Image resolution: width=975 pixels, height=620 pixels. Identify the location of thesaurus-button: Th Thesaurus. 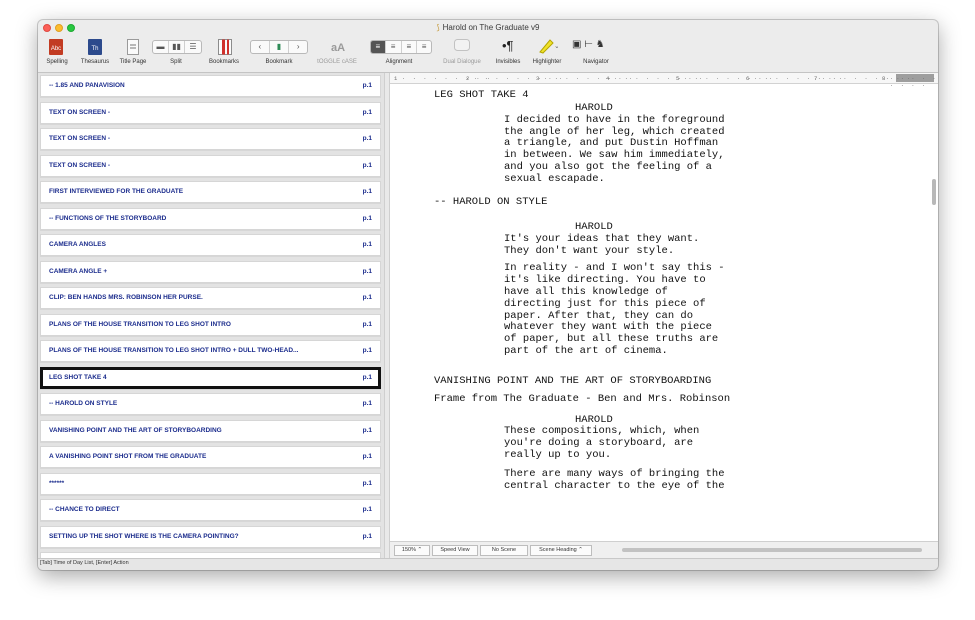
(95, 54).